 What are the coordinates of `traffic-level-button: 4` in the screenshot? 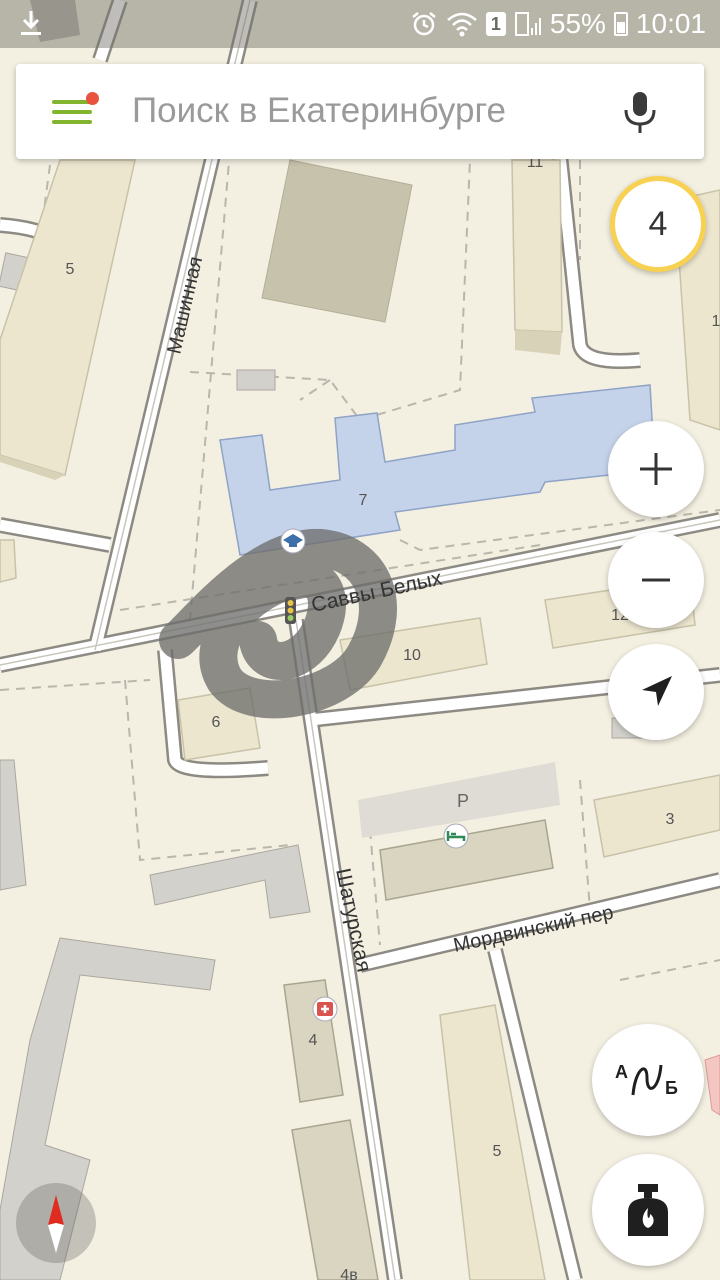 It's located at (658, 224).